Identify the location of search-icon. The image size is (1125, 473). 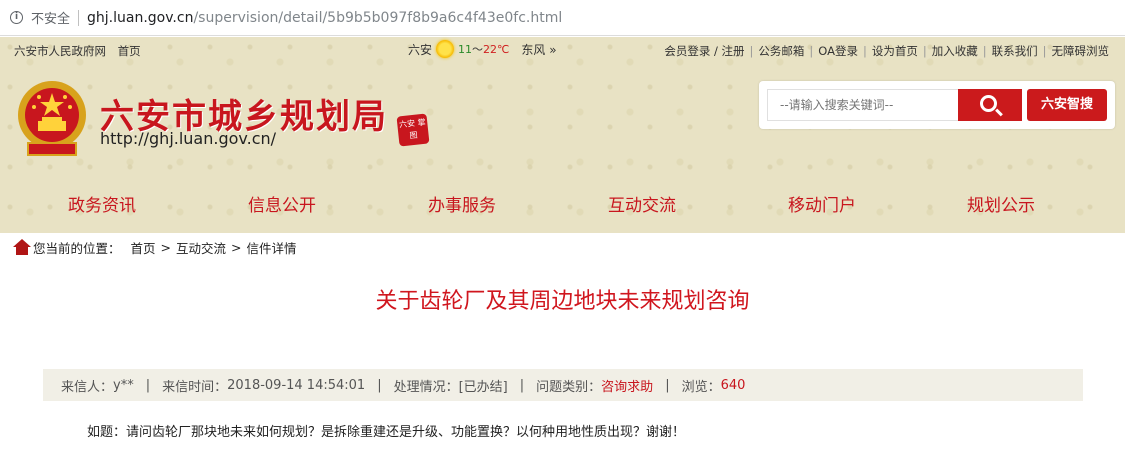
(988, 103).